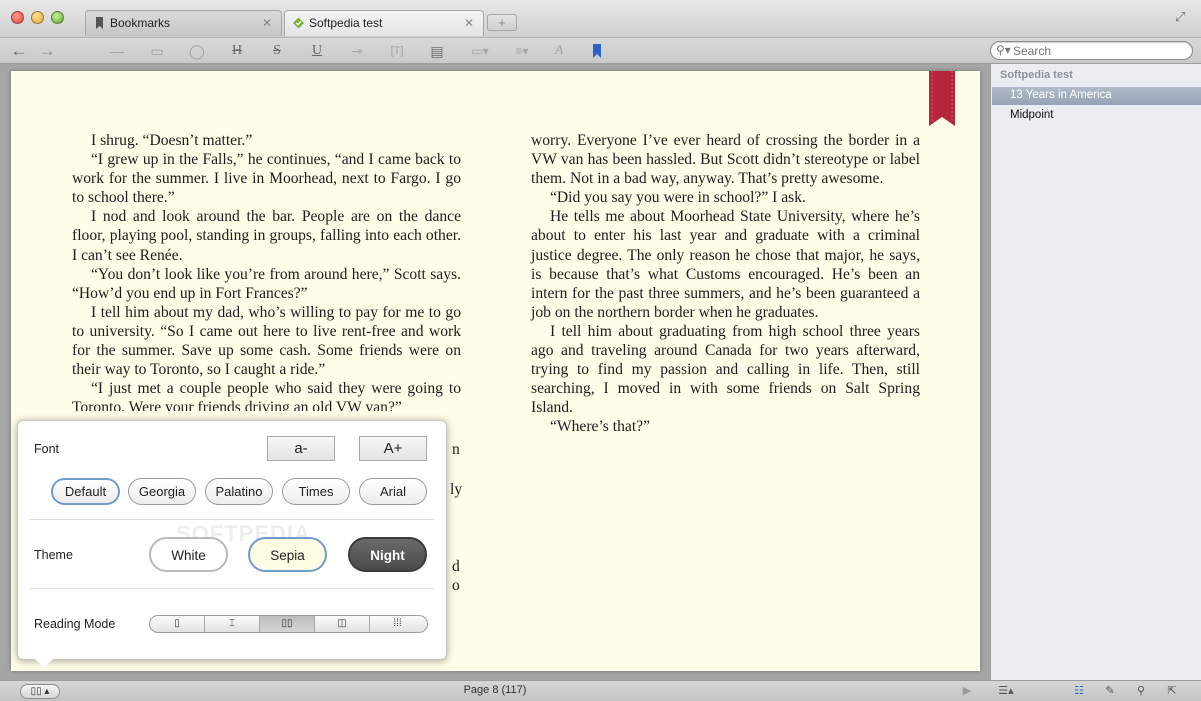 The image size is (1201, 701). What do you see at coordinates (346, 23) in the screenshot?
I see `tab-label: Softpedia test` at bounding box center [346, 23].